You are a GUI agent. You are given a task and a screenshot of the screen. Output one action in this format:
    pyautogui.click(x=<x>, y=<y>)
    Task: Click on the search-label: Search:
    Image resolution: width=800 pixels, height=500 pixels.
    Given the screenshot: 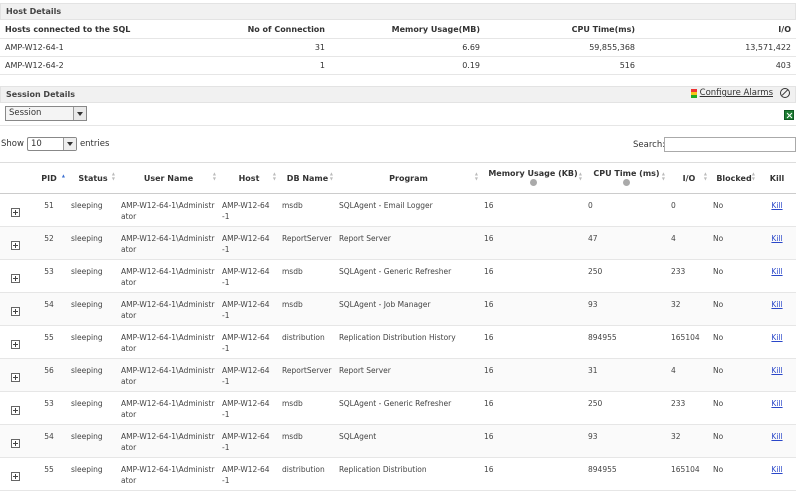 What is the action you would take?
    pyautogui.click(x=649, y=145)
    